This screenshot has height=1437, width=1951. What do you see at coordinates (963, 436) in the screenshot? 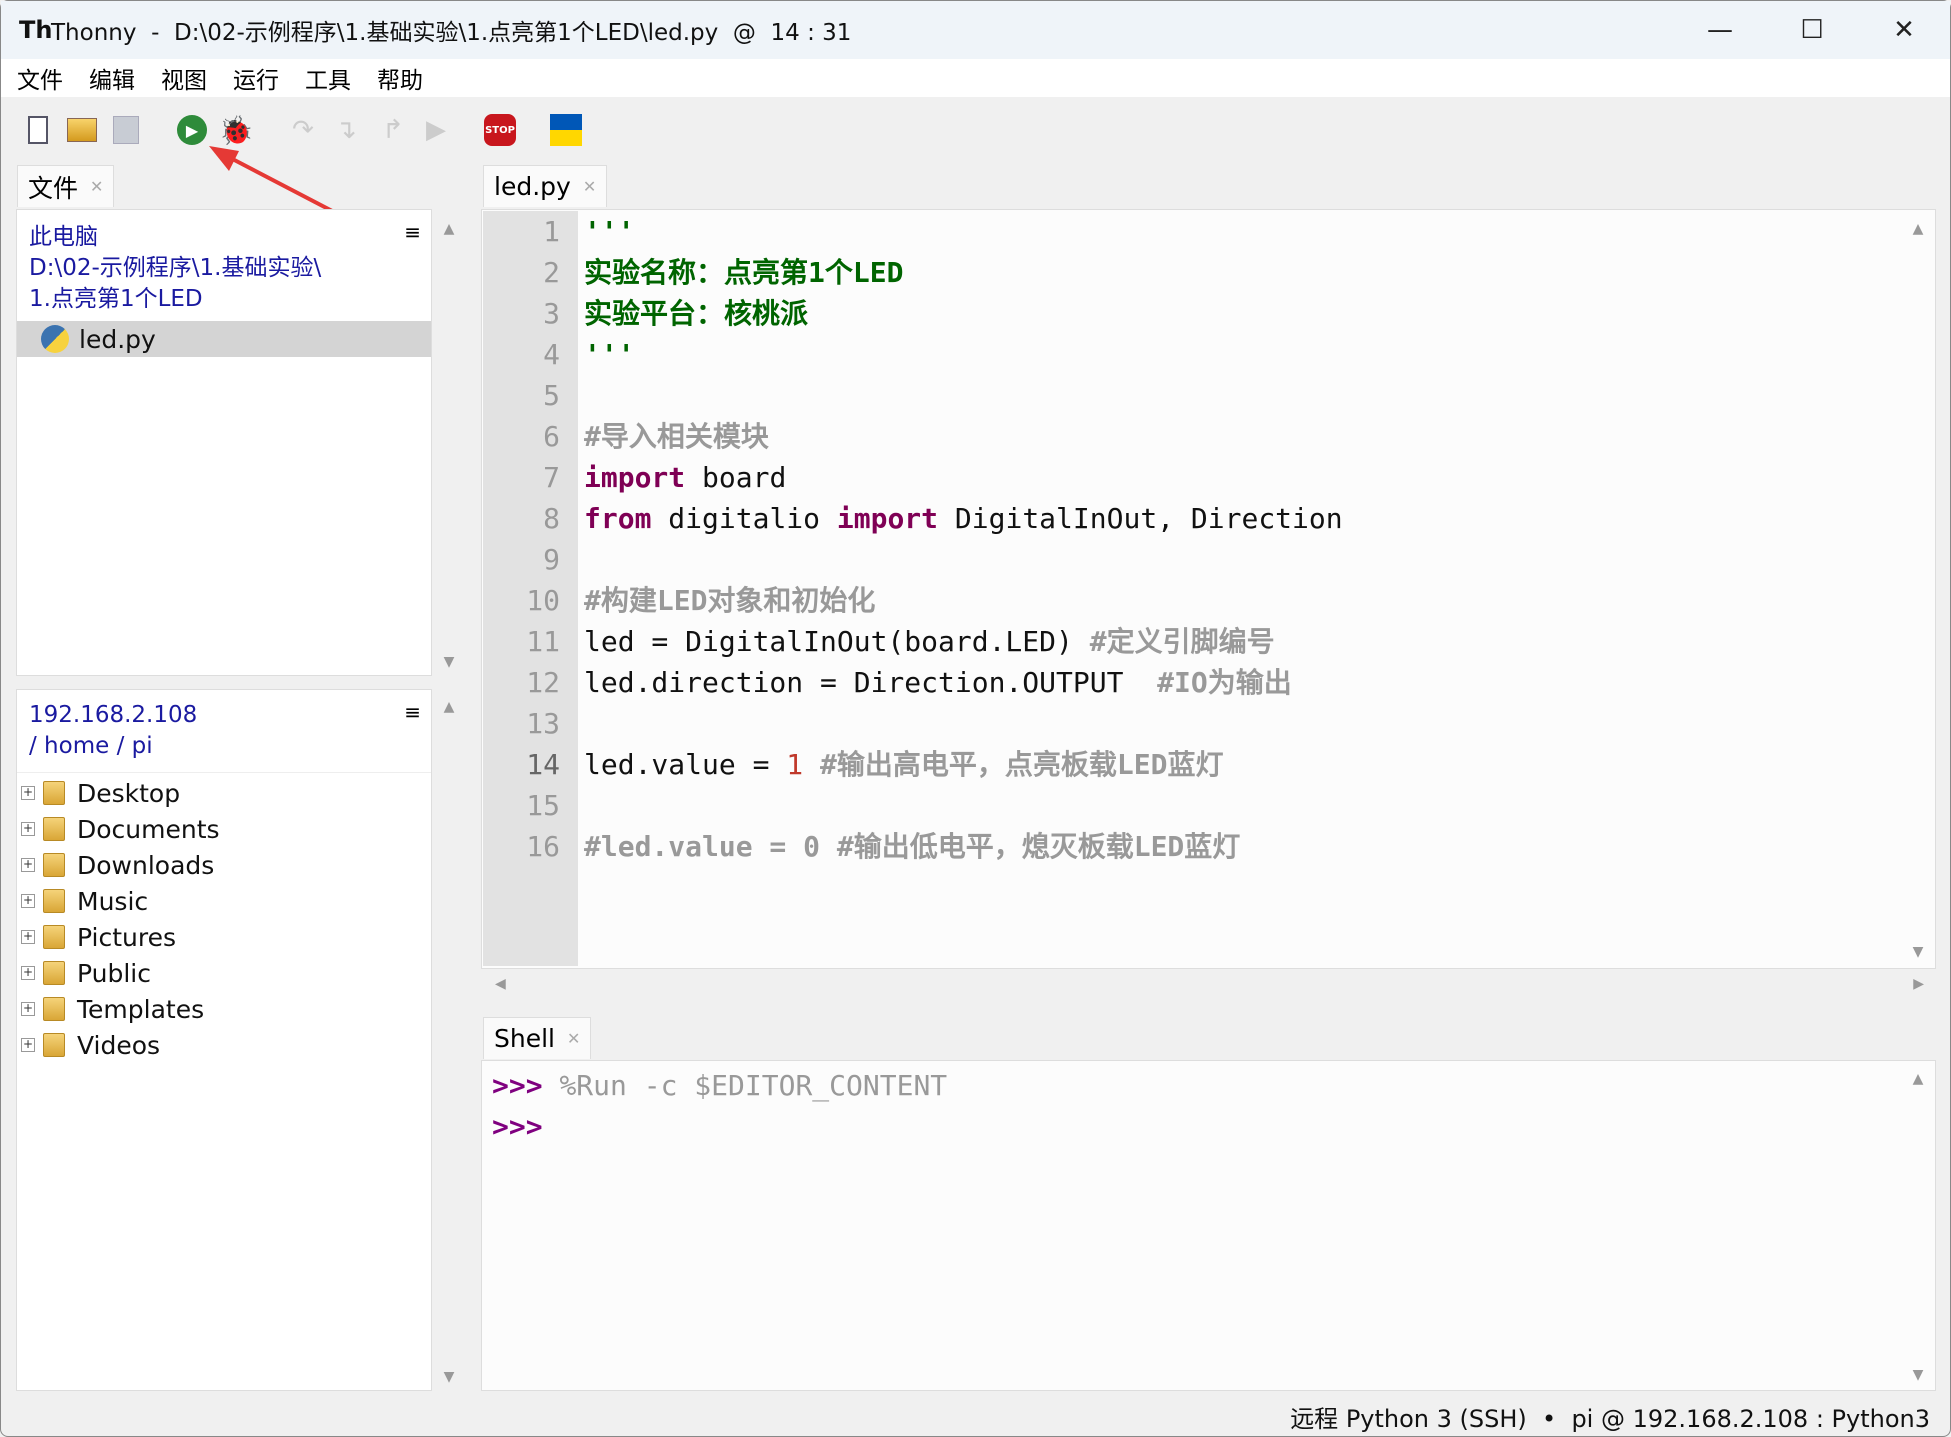
I see `code-line: #导入相关模块` at bounding box center [963, 436].